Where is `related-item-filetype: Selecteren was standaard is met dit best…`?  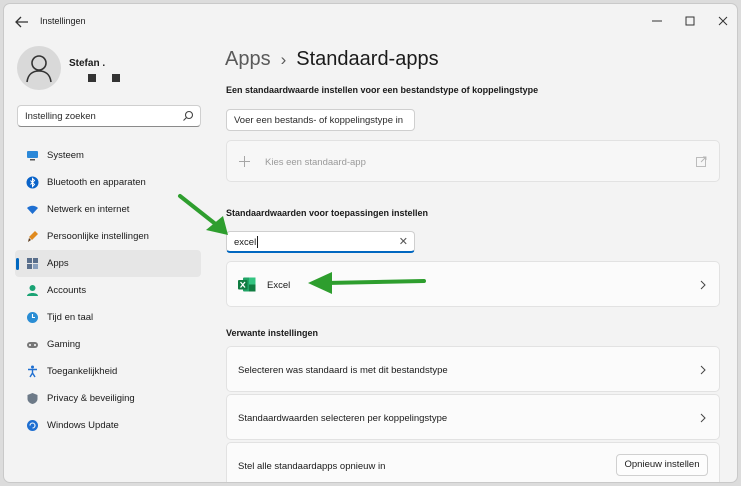
related-item-filetype: Selecteren was standaard is met dit best… is located at coordinates (473, 369).